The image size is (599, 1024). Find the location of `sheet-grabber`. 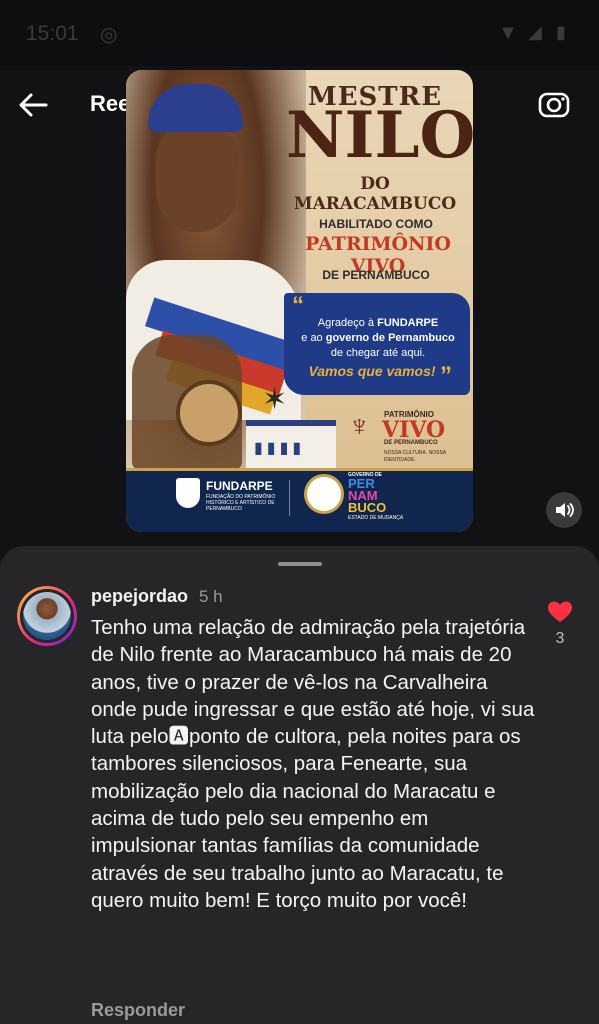

sheet-grabber is located at coordinates (300, 564).